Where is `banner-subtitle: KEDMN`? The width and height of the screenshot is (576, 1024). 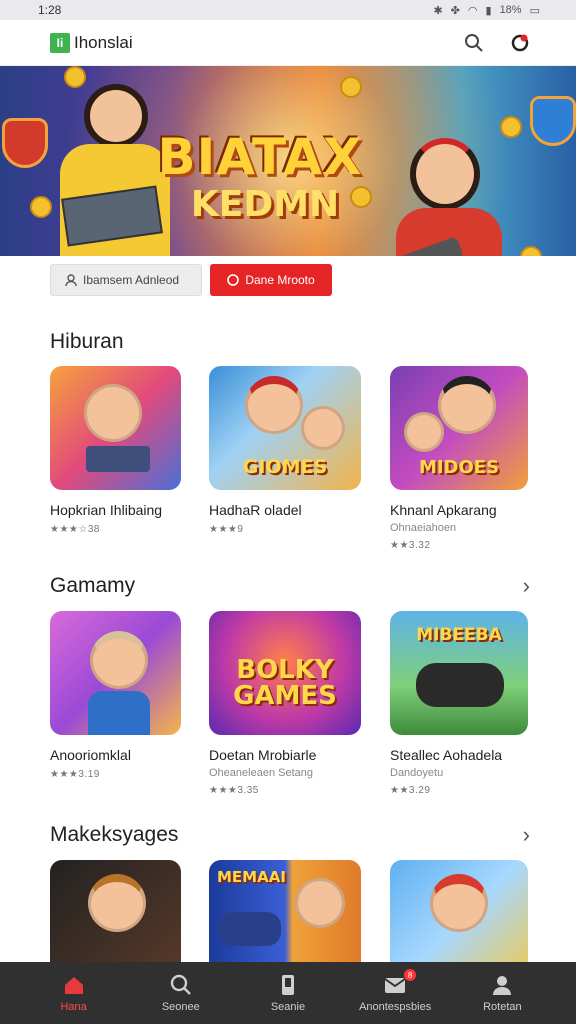 banner-subtitle: KEDMN is located at coordinates (265, 204).